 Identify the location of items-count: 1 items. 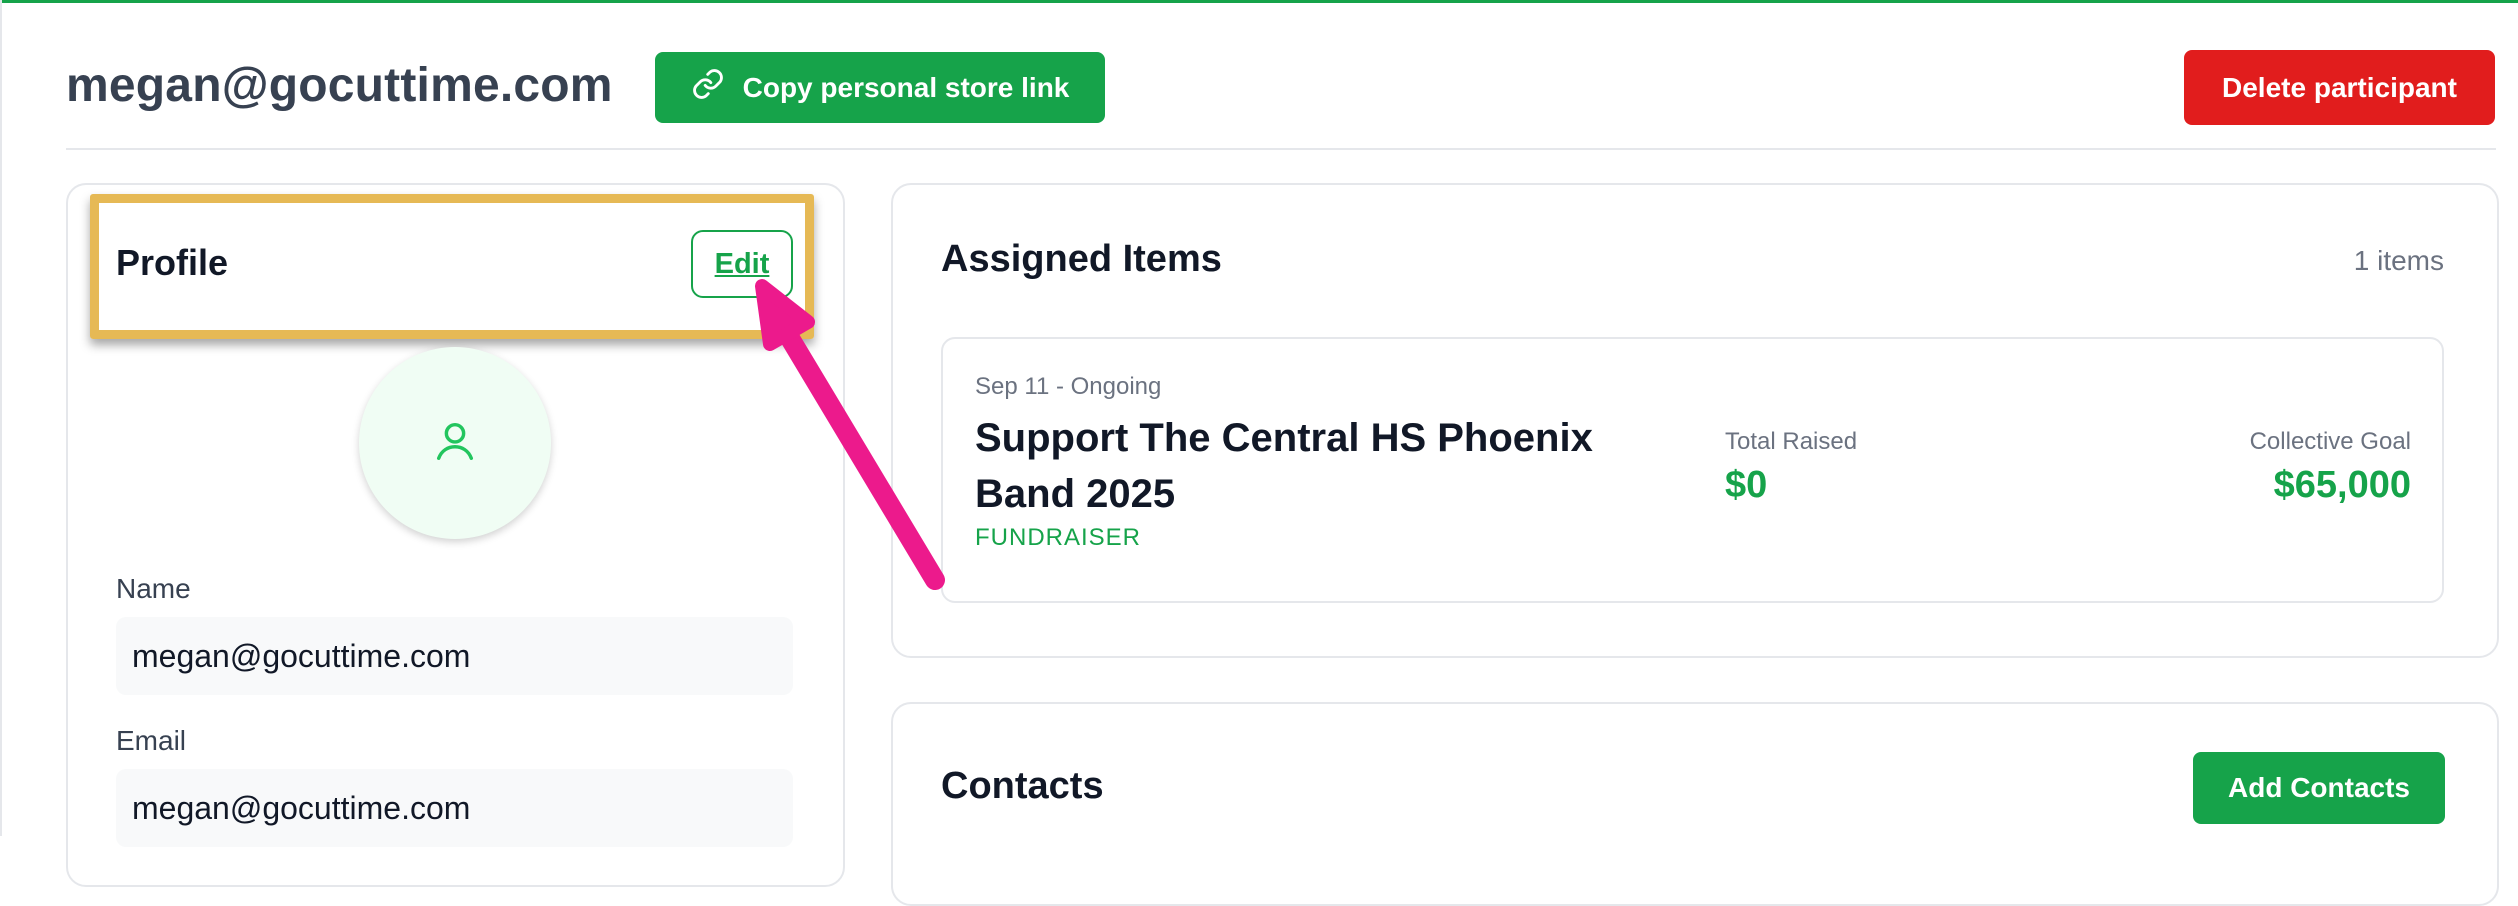
(2398, 260).